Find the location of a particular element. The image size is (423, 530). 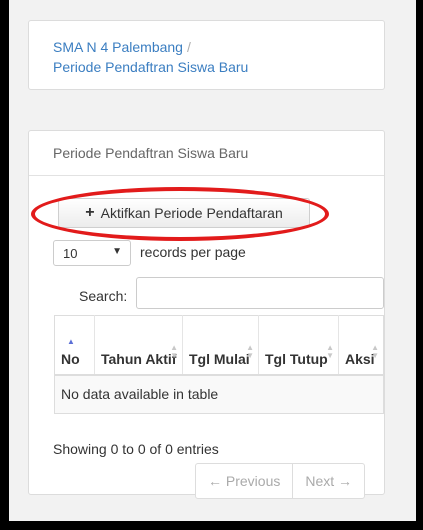

empty-table-message: No data available in table is located at coordinates (219, 394).